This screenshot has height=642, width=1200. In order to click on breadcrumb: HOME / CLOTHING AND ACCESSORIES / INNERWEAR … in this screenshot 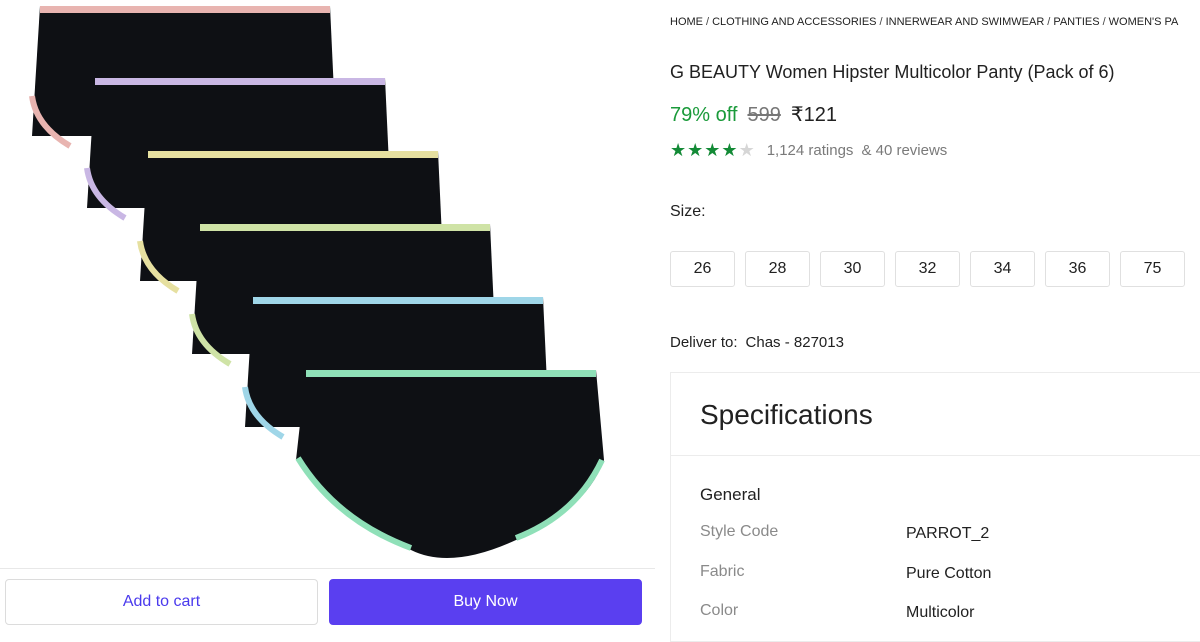, I will do `click(924, 22)`.